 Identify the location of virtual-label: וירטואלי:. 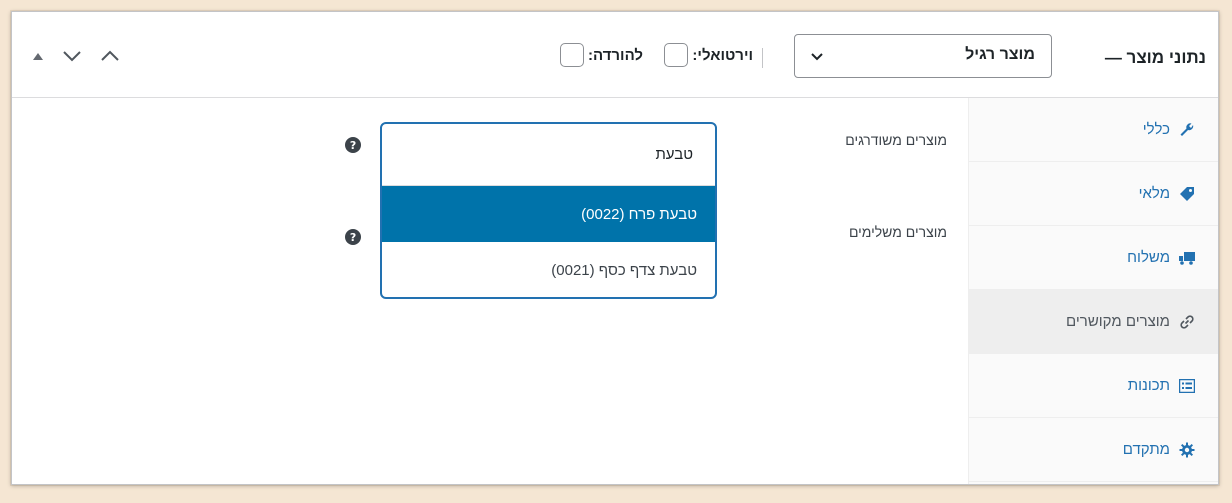
(722, 55).